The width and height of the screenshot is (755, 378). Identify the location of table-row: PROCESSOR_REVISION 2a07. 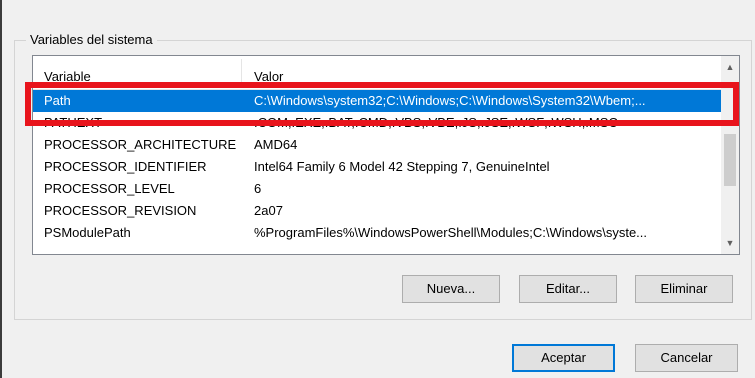
(377, 211).